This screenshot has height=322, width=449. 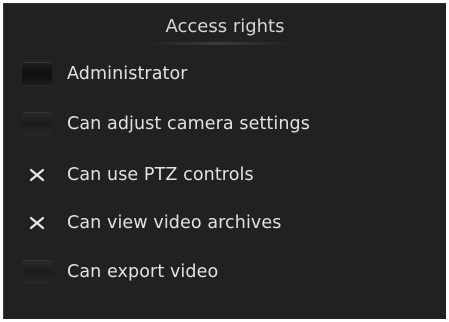 What do you see at coordinates (127, 74) in the screenshot?
I see `right-item-label: Administrator` at bounding box center [127, 74].